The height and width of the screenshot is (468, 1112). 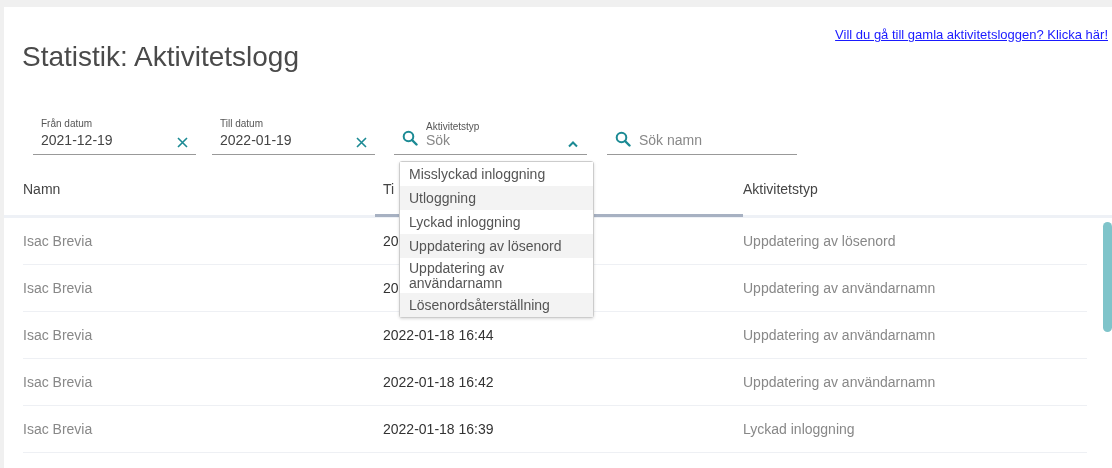 What do you see at coordinates (242, 123) in the screenshot?
I see `field-label: Till datum` at bounding box center [242, 123].